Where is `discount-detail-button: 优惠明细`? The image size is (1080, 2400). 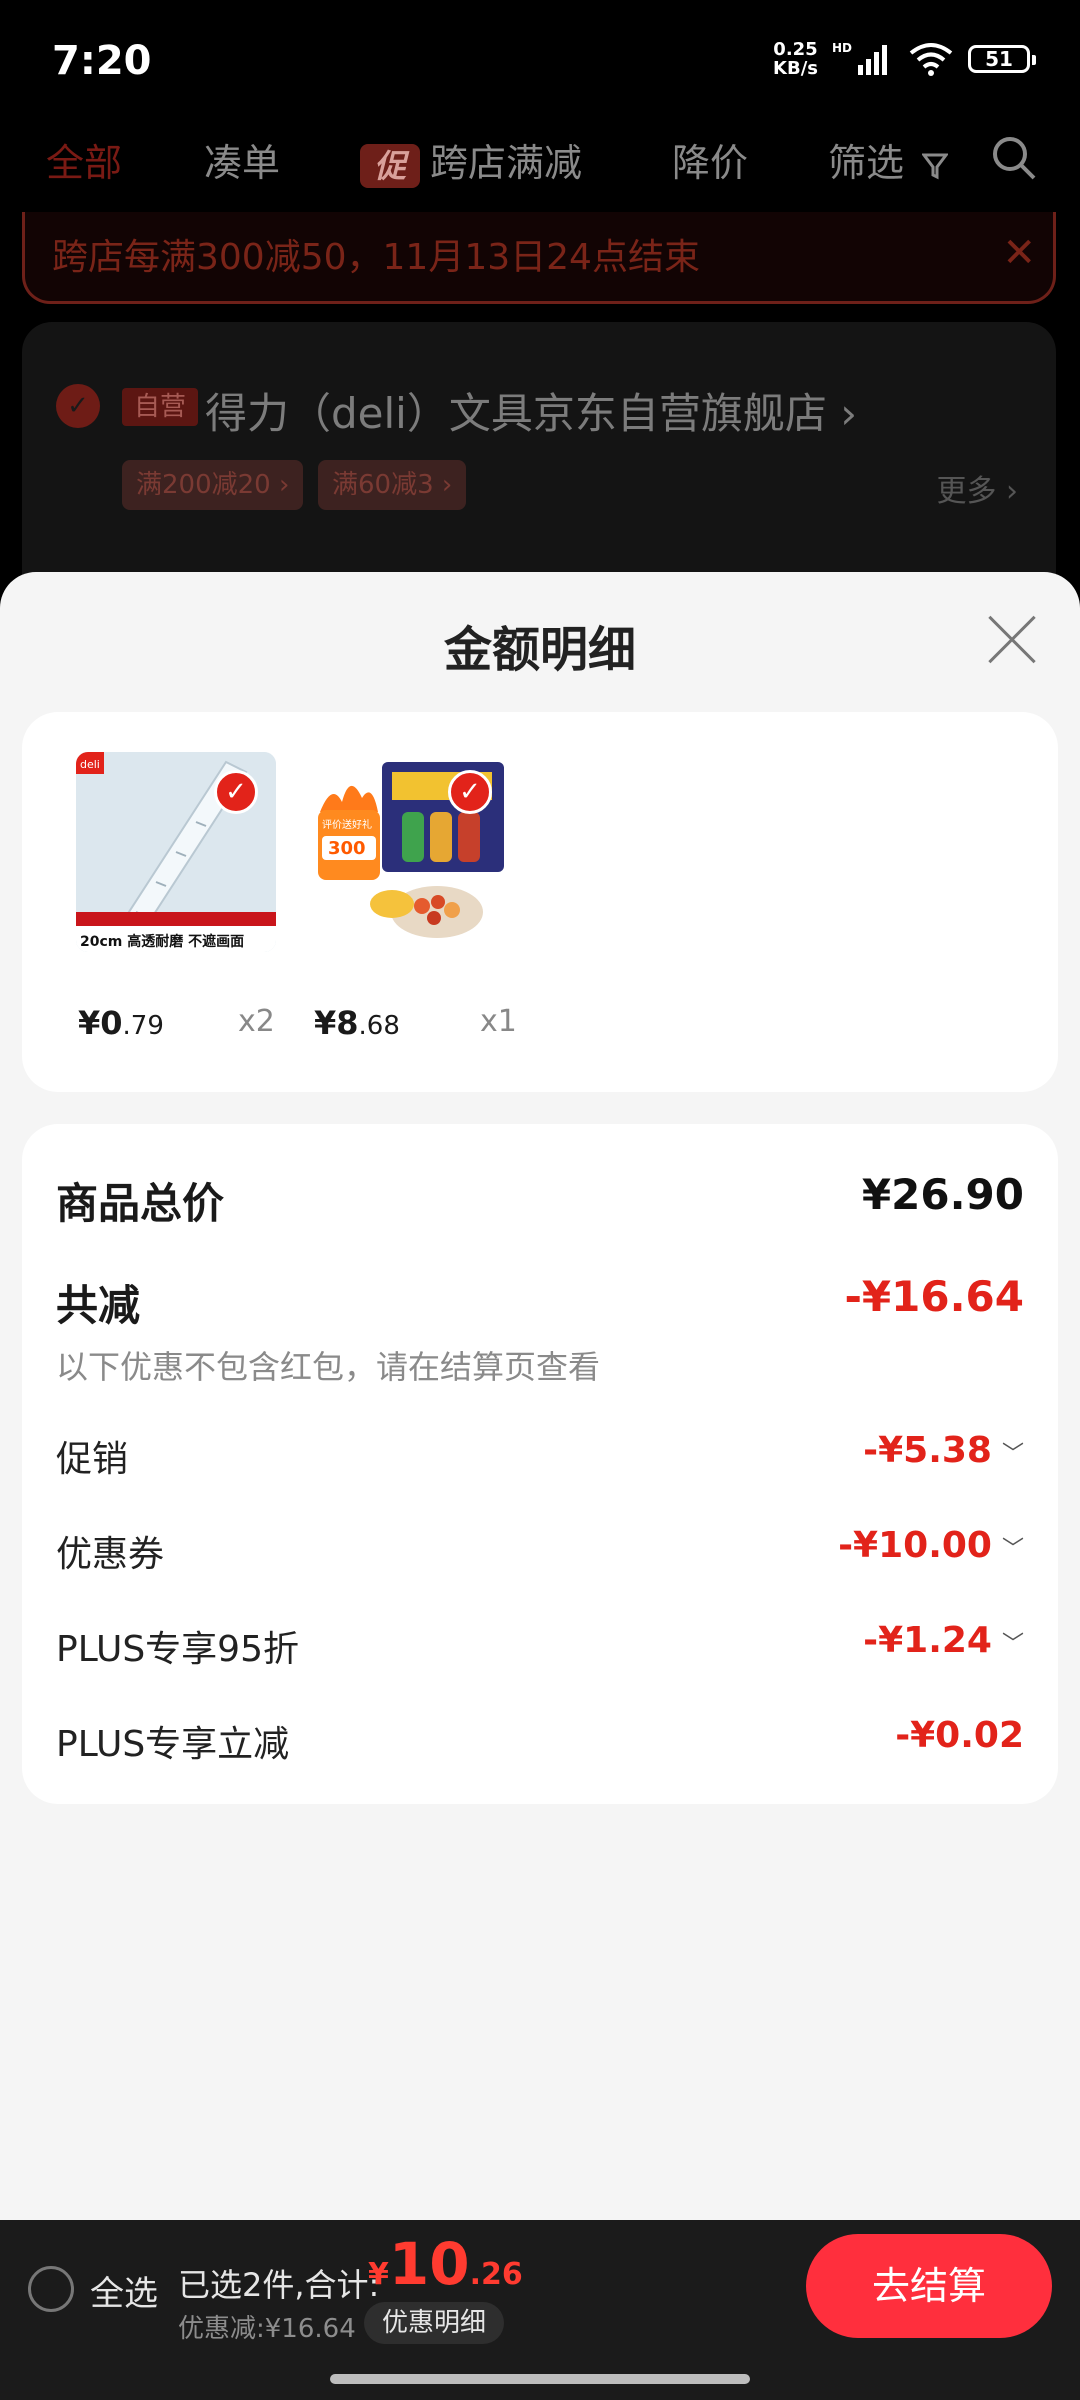 discount-detail-button: 优惠明细 is located at coordinates (434, 2323).